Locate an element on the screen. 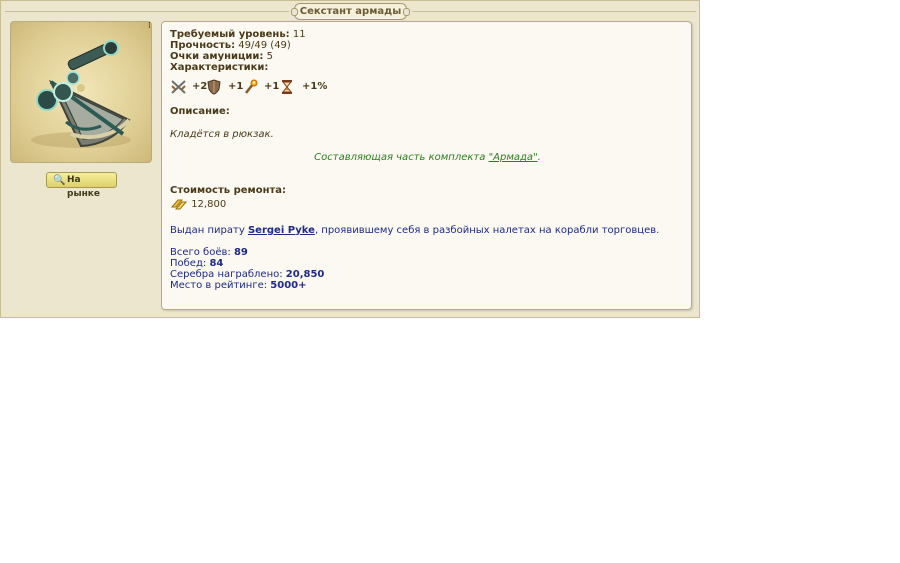 Image resolution: width=900 pixels, height=563 pixels. market-button: 🔍 На рынке is located at coordinates (81, 185).